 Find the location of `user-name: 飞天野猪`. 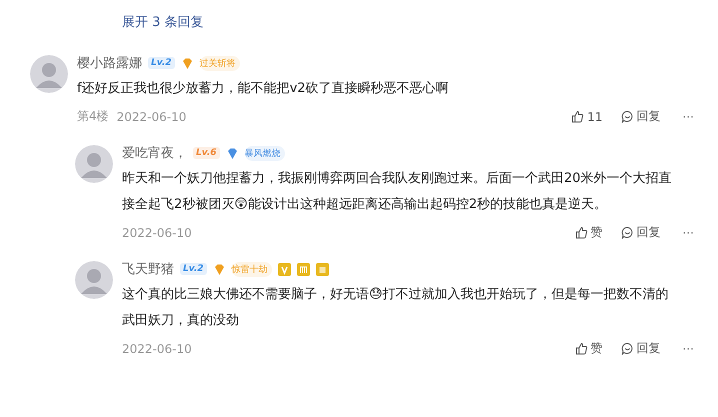

user-name: 飞天野猪 is located at coordinates (148, 269).